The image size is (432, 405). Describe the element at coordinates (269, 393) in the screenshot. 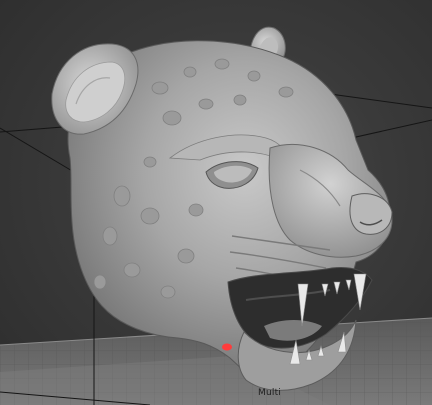

I see `plate-label: Multi` at that location.